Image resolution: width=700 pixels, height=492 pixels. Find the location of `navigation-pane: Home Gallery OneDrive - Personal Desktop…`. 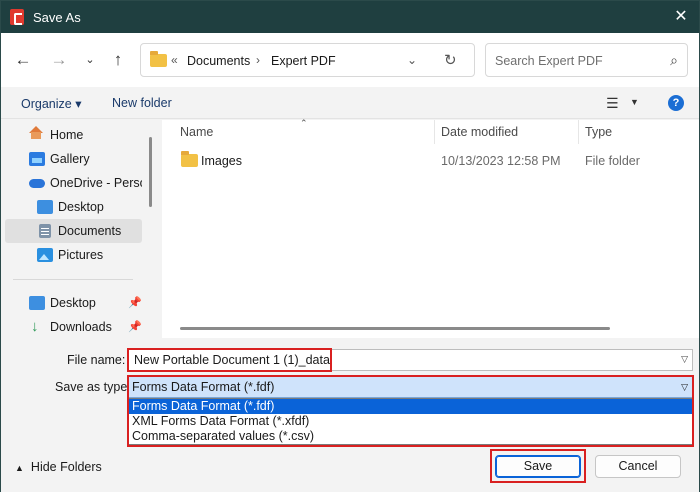

navigation-pane: Home Gallery OneDrive - Personal Desktop… is located at coordinates (81, 229).